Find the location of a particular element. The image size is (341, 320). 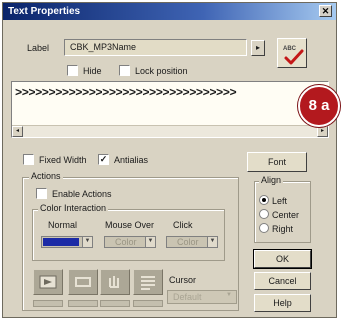

step-badge: 8 a is located at coordinates (319, 106).